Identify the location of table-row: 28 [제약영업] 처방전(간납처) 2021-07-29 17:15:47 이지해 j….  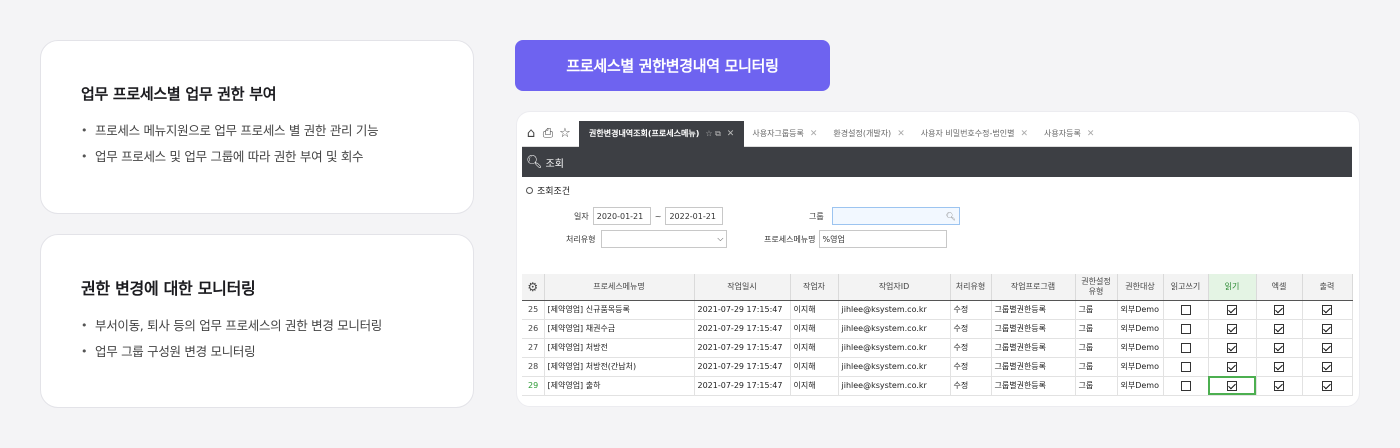
(937, 367).